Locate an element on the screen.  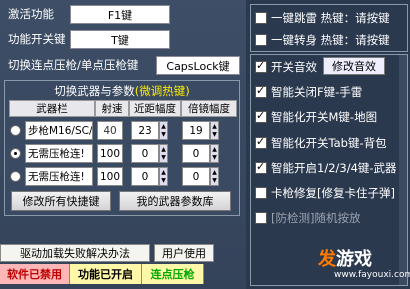
sound-option: 开关音效 is located at coordinates (286, 67).